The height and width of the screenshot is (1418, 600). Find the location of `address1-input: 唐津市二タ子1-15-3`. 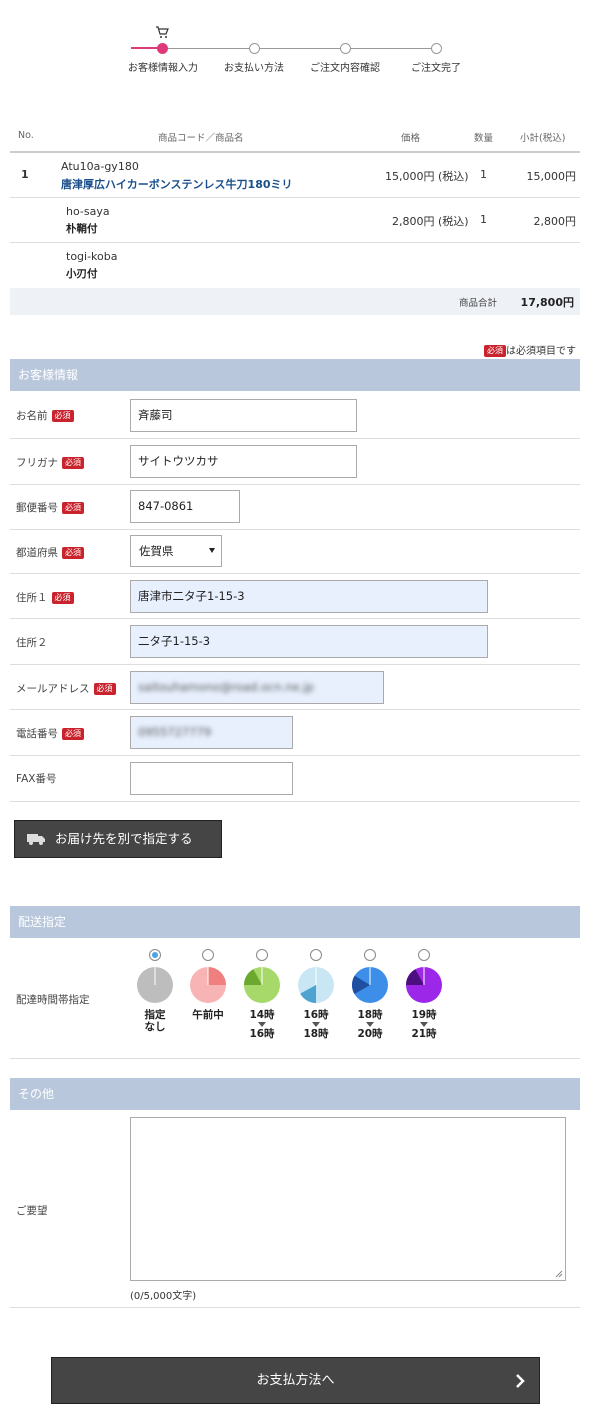

address1-input: 唐津市二タ子1-15-3 is located at coordinates (309, 596).